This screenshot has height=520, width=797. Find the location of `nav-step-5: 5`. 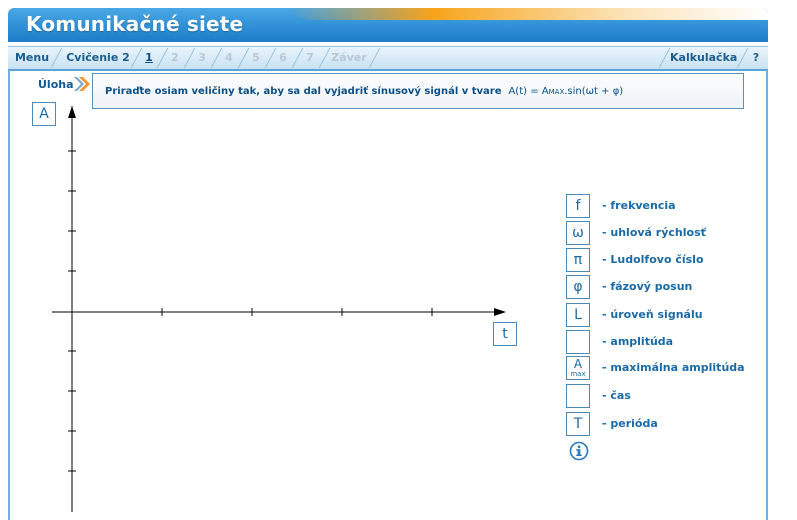

nav-step-5: 5 is located at coordinates (256, 58).